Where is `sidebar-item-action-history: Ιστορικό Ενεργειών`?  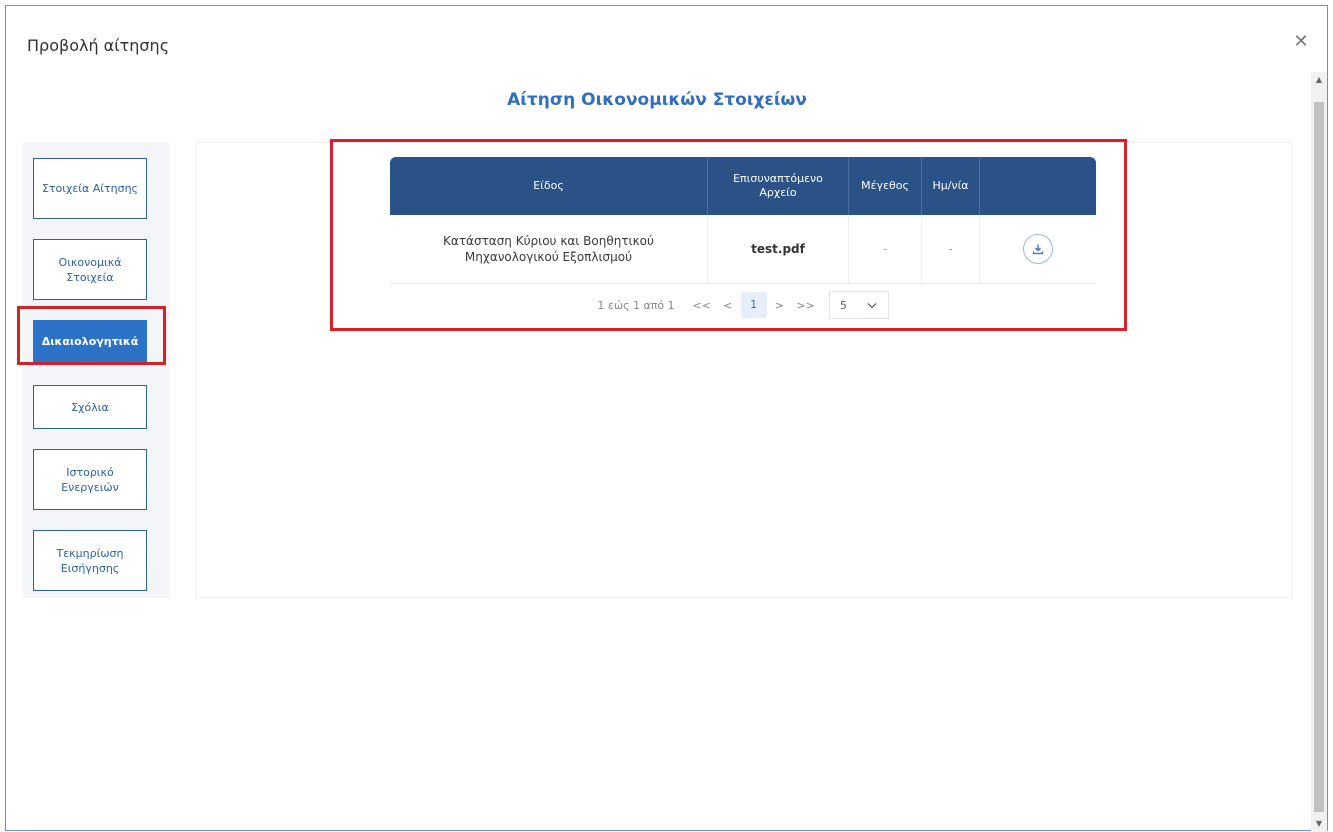 sidebar-item-action-history: Ιστορικό Ενεργειών is located at coordinates (90, 479).